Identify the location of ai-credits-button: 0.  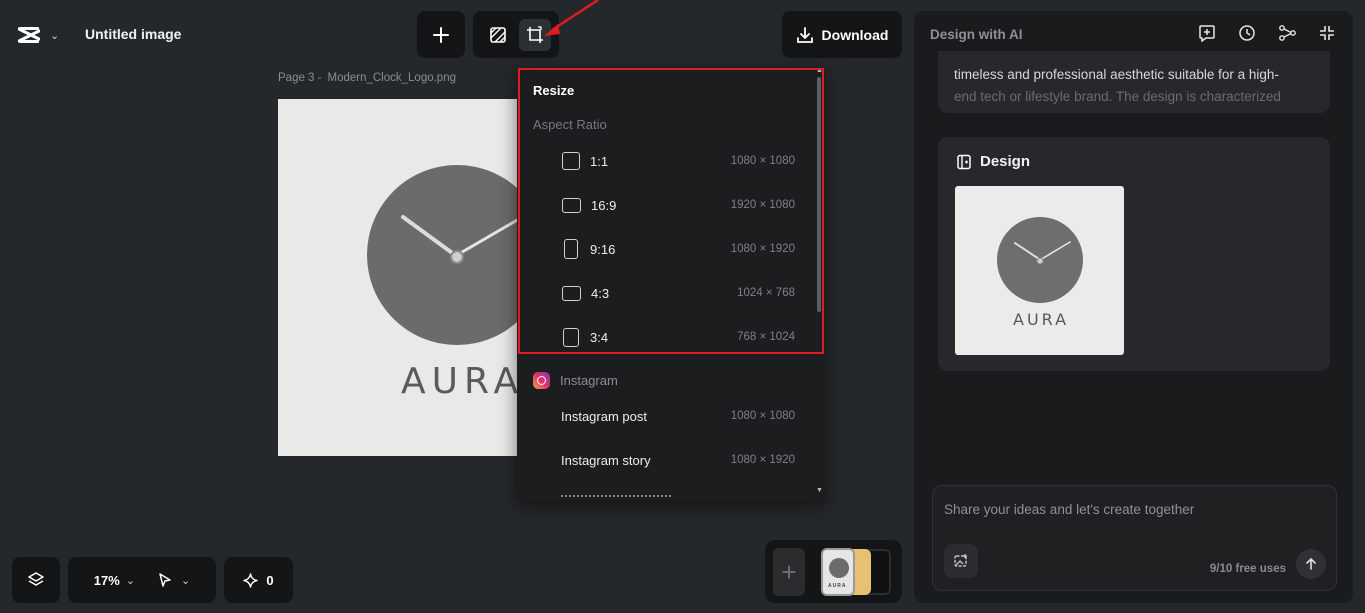
(258, 580).